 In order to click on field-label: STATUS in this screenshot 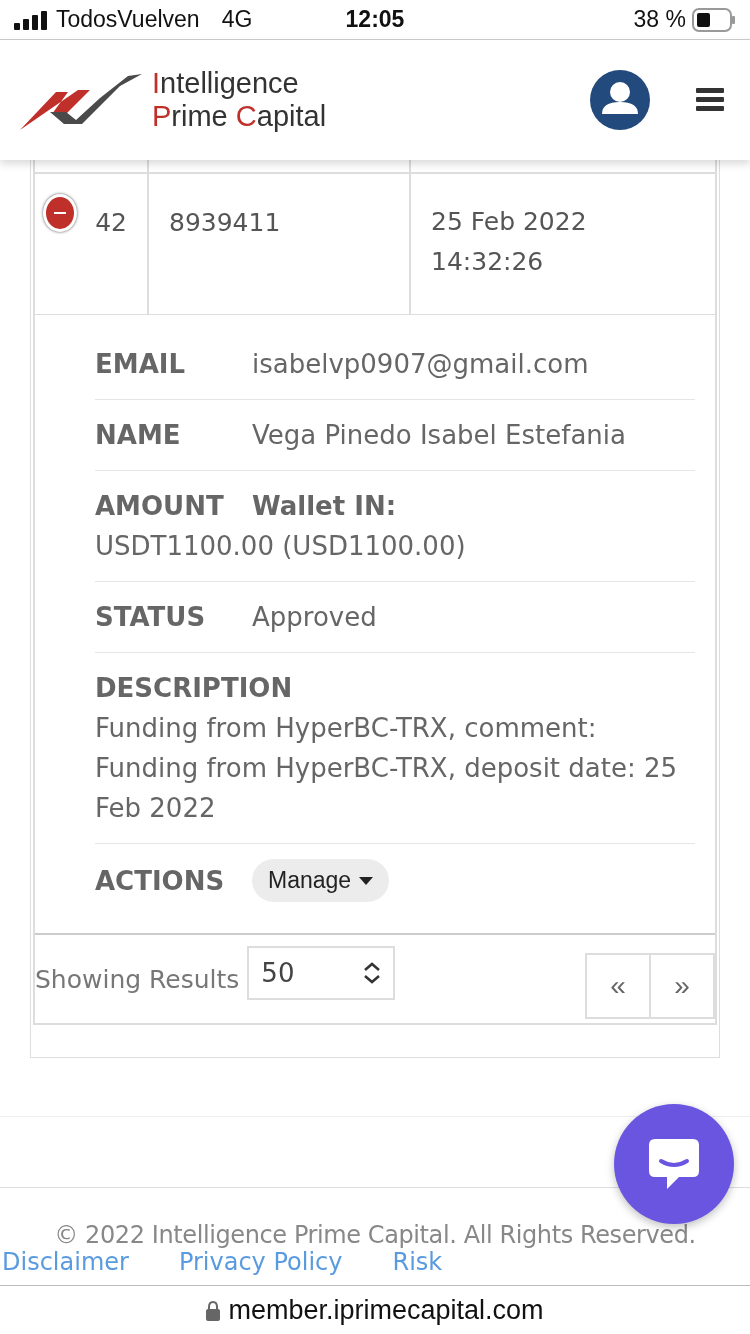, I will do `click(151, 617)`.